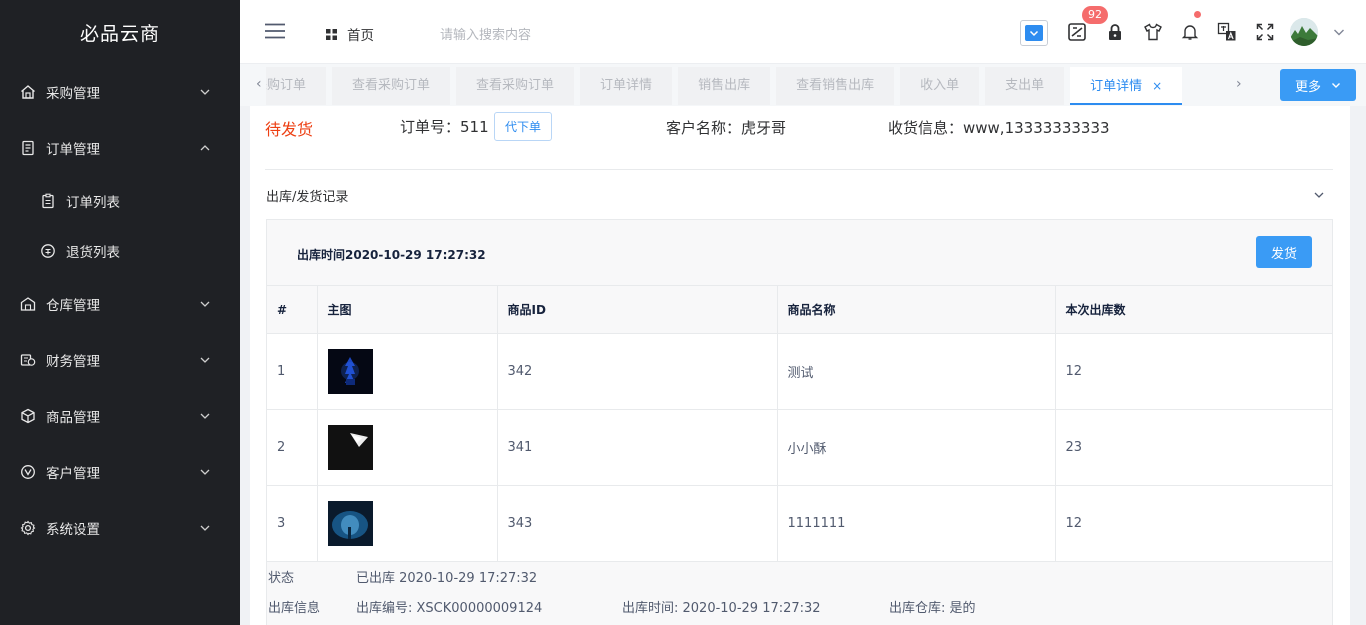 The height and width of the screenshot is (625, 1366). I want to click on tab-view-purchase-order: 查看采购订单, so click(391, 86).